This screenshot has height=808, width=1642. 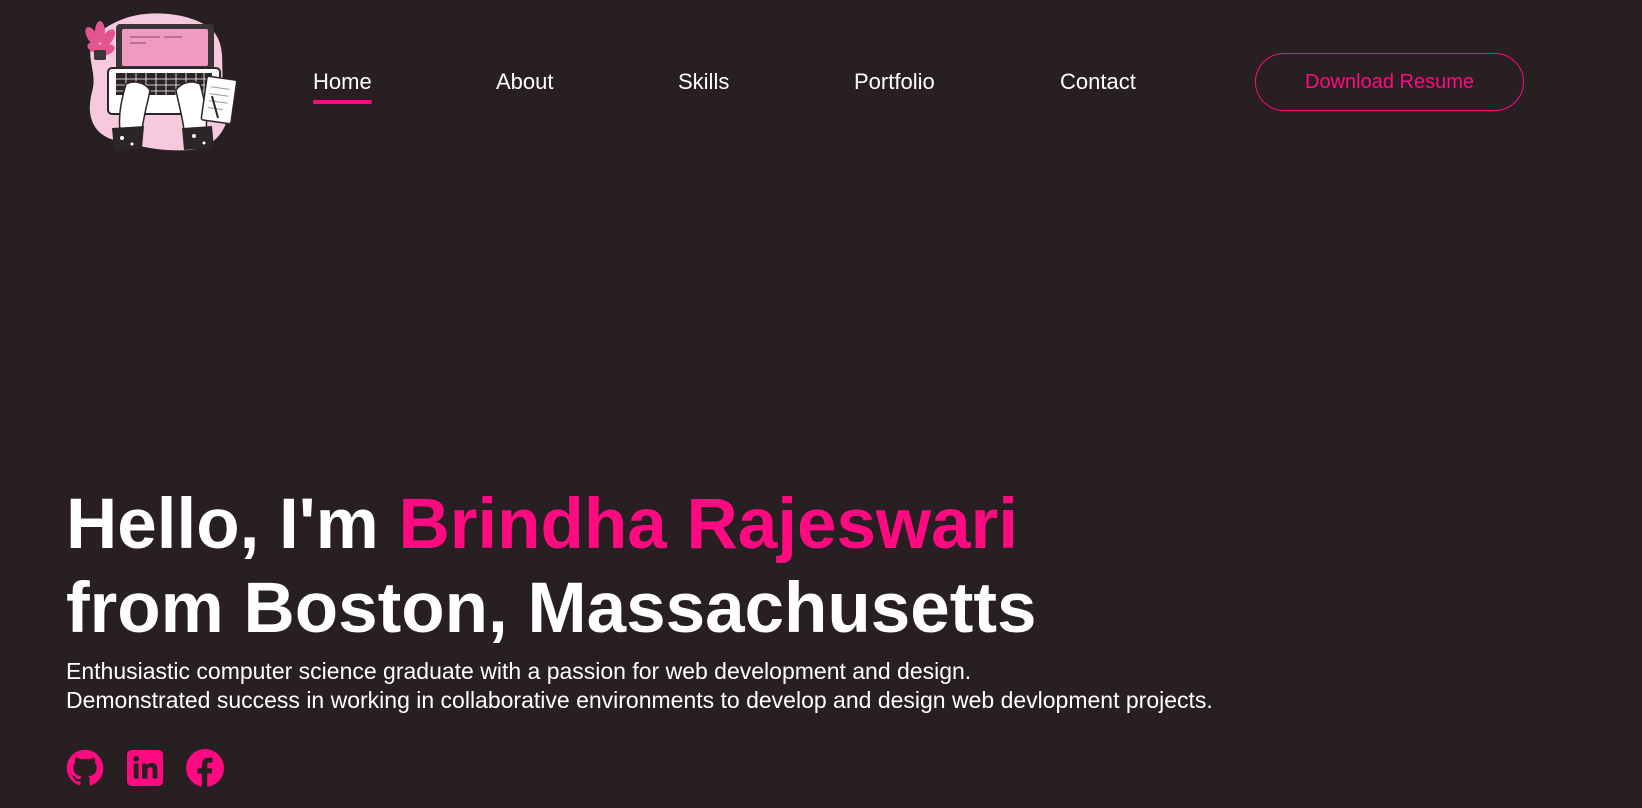 I want to click on hero-name: Brindha Rajeswari, so click(x=708, y=524).